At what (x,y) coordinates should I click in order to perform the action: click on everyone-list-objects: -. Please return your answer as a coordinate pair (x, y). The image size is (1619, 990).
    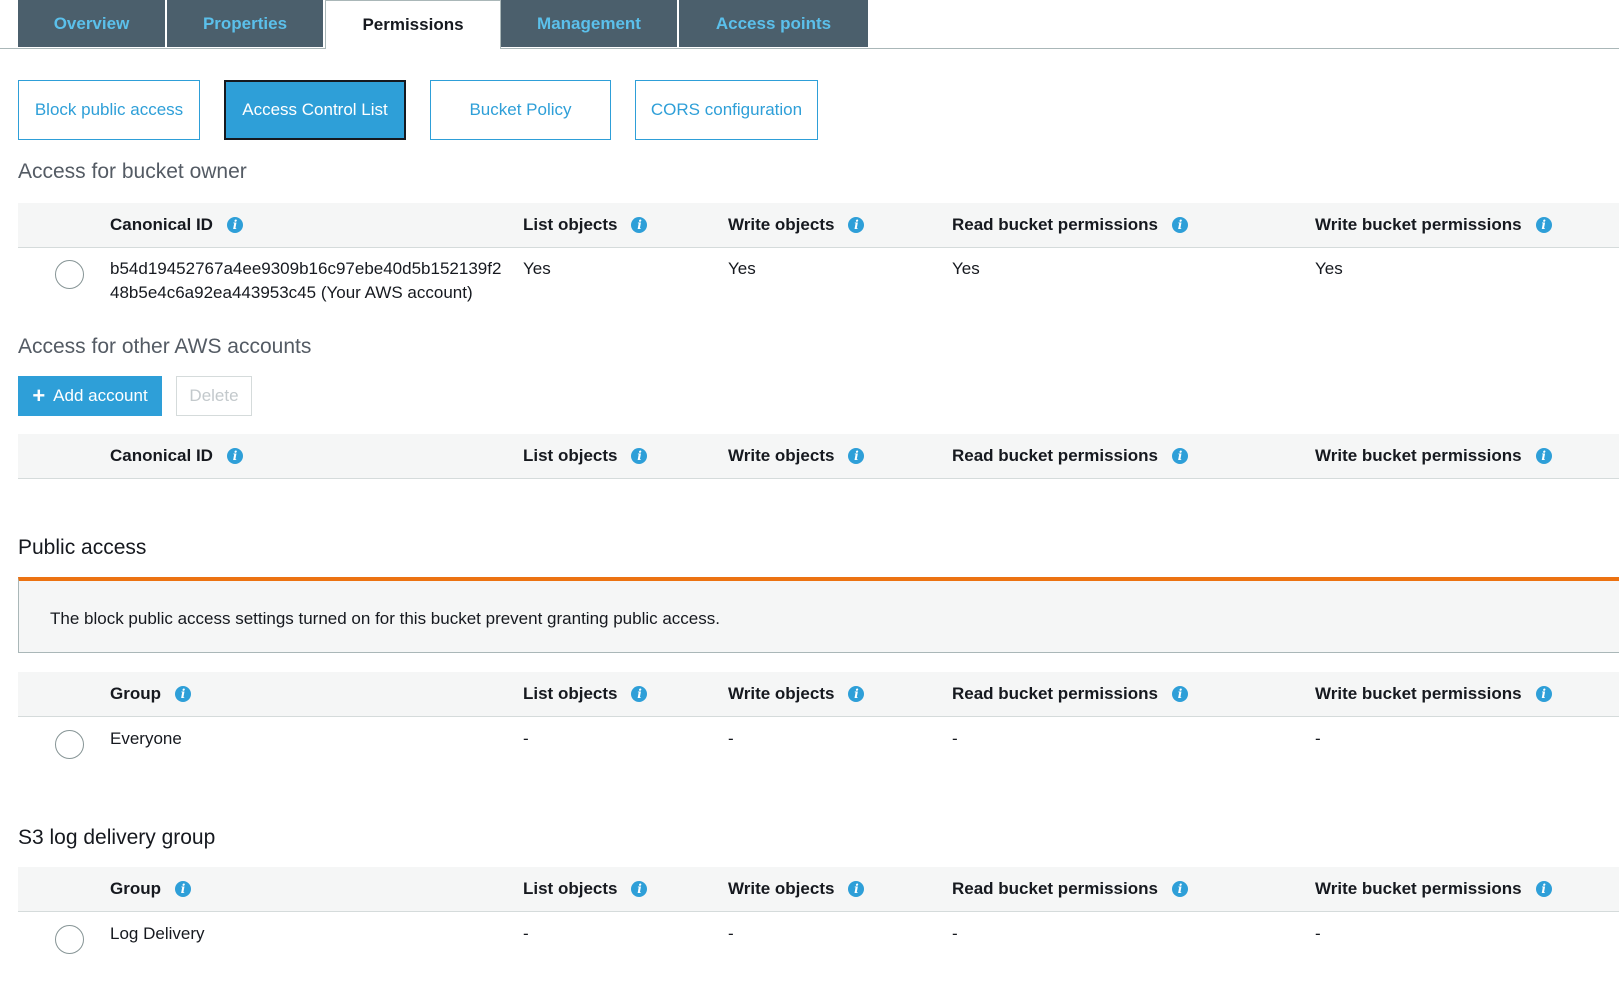
    Looking at the image, I should click on (526, 738).